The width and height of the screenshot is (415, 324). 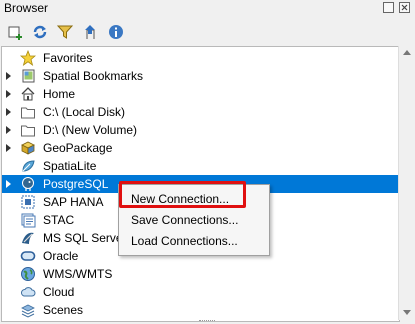 I want to click on browser-toolbar, so click(x=207, y=32).